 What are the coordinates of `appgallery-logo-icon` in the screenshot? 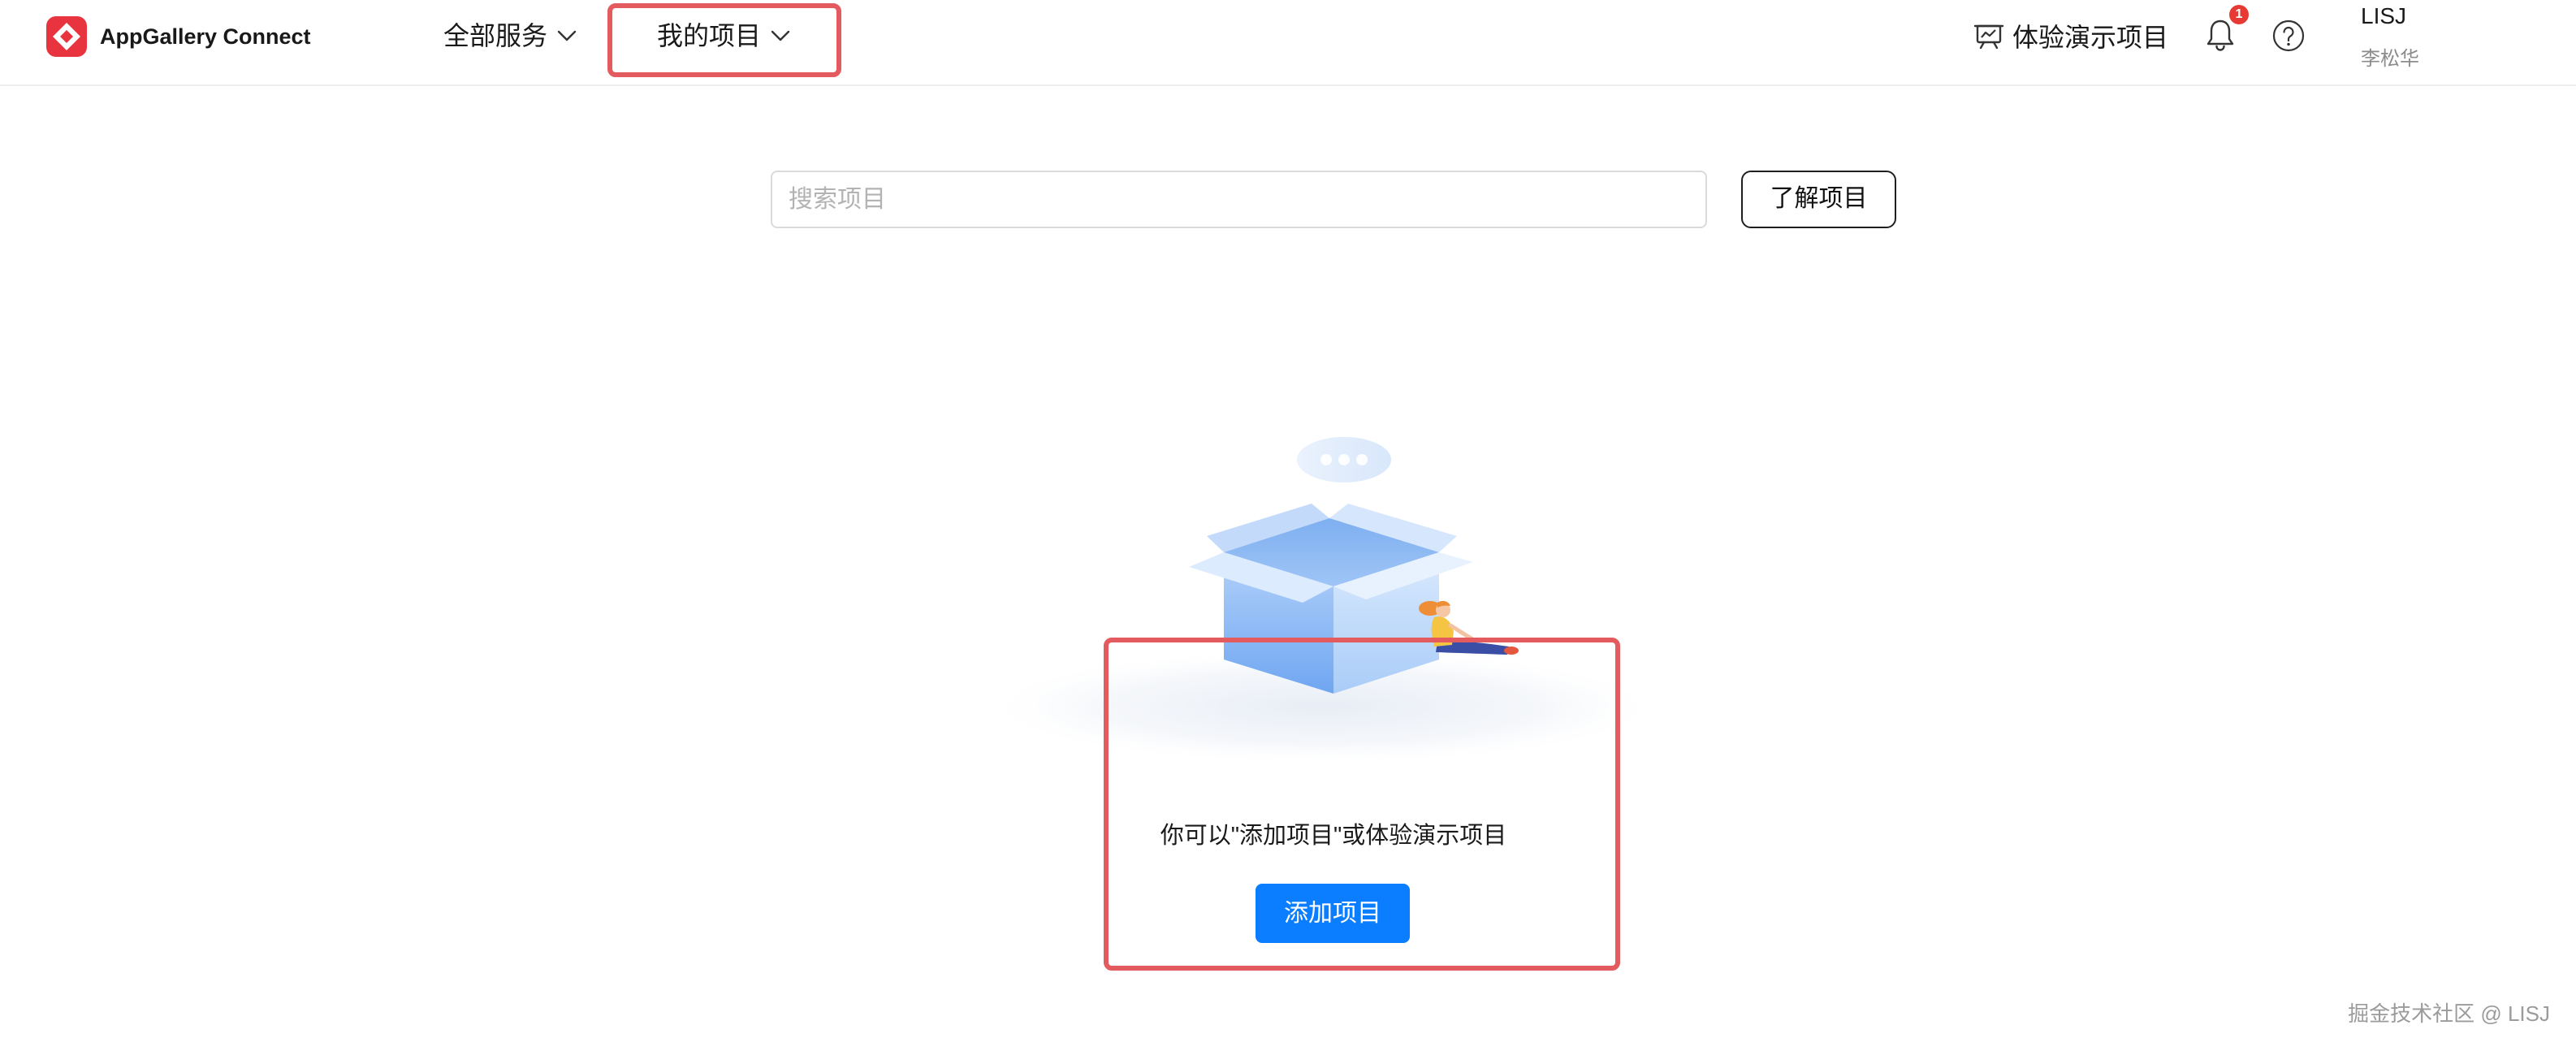 It's located at (66, 36).